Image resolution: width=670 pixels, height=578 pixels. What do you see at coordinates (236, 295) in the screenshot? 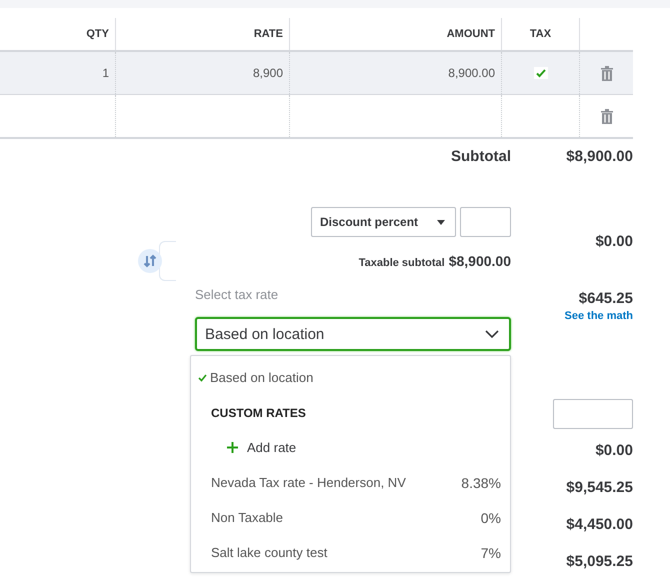
I see `field-label: Select tax rate` at bounding box center [236, 295].